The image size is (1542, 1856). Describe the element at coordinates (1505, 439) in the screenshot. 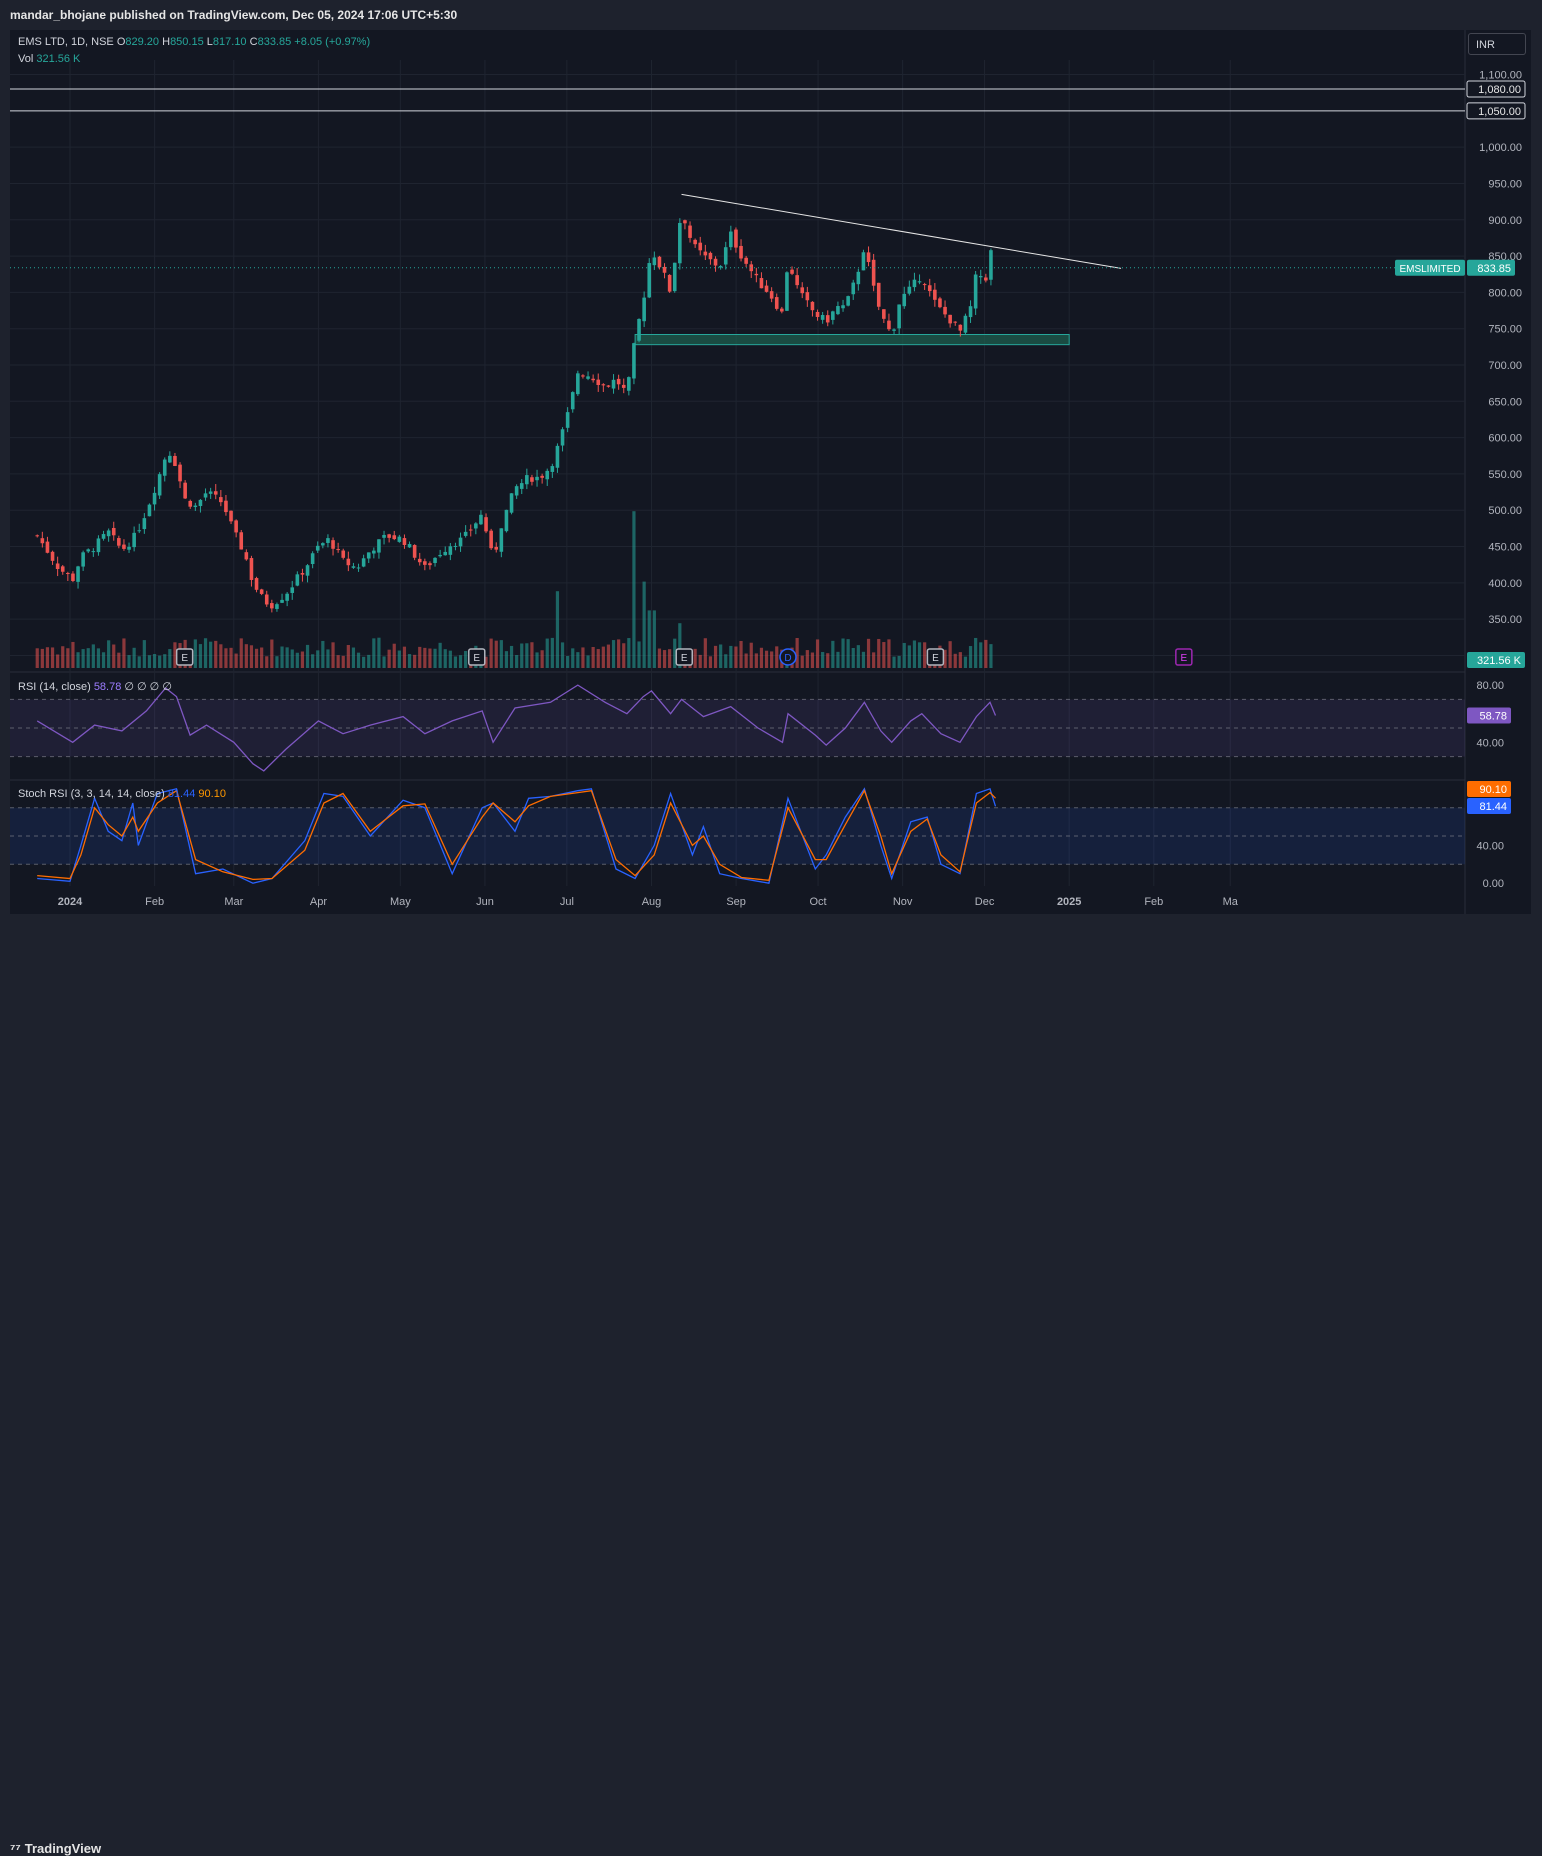

I see `price-tick-label: 600.00` at that location.